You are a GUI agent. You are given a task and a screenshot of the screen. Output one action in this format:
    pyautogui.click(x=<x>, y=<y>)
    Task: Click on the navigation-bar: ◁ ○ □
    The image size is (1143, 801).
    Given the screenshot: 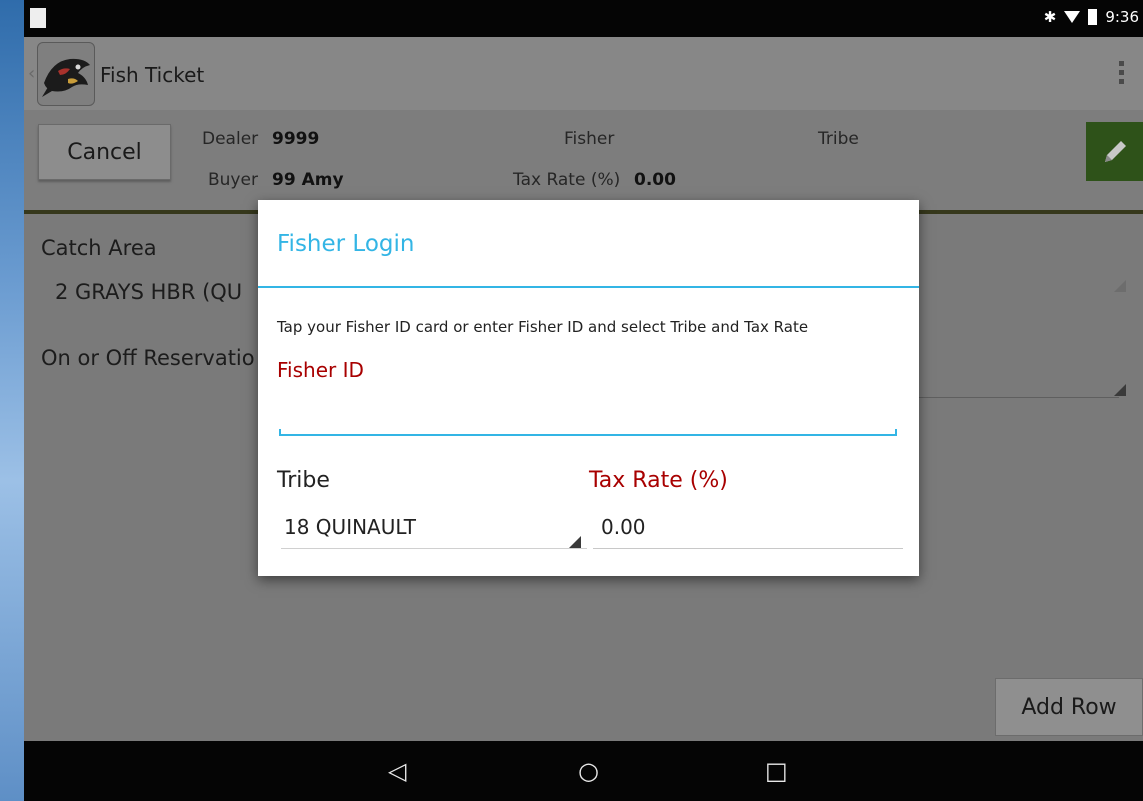 What is the action you would take?
    pyautogui.click(x=583, y=771)
    